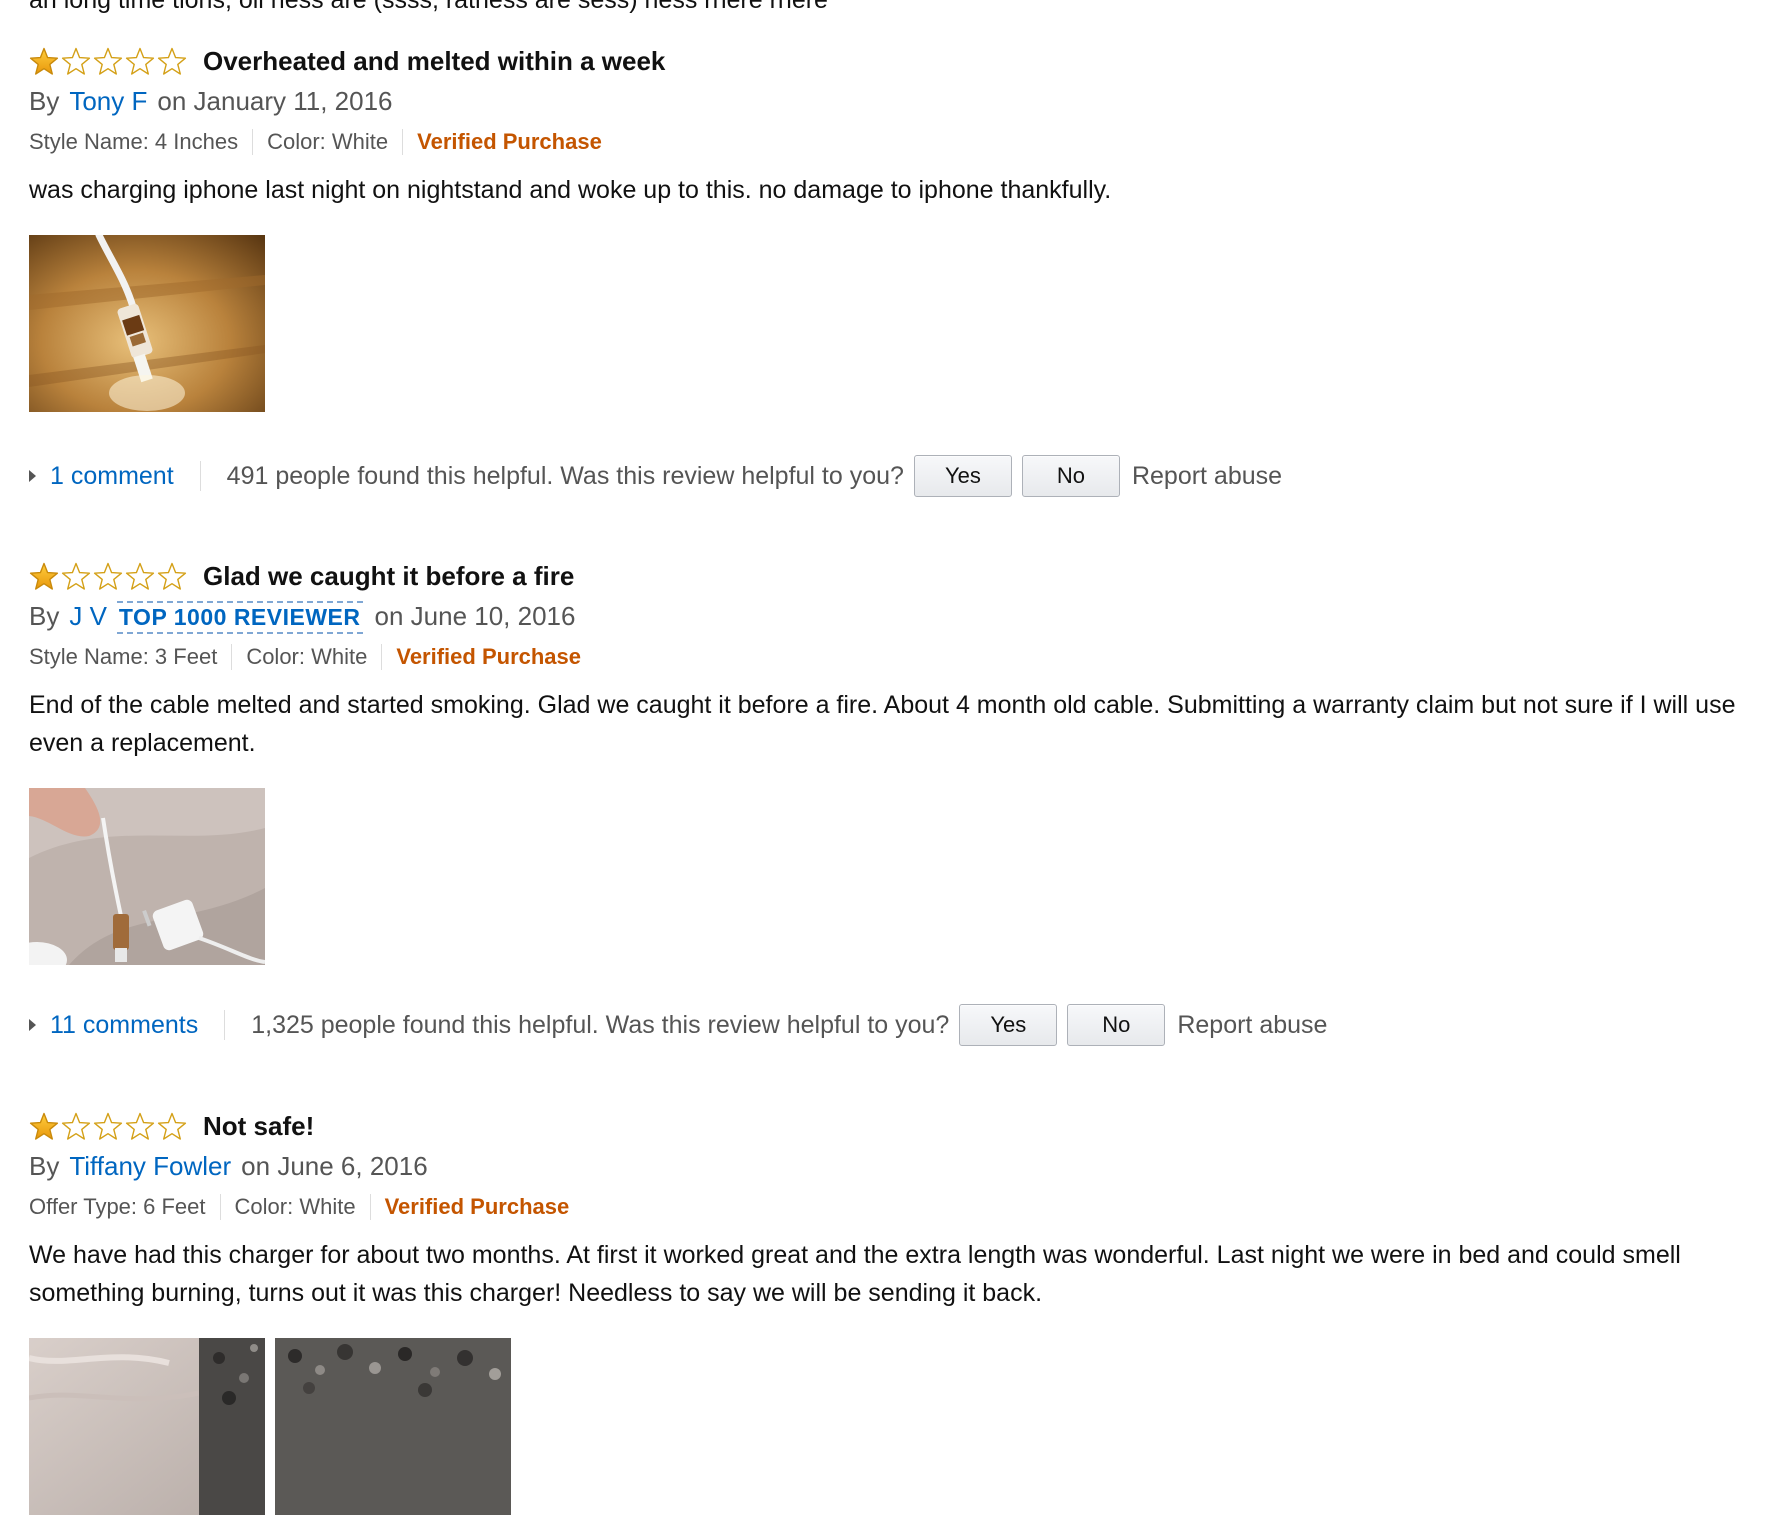  Describe the element at coordinates (475, 616) in the screenshot. I see `review-date: on June 10, 2016` at that location.